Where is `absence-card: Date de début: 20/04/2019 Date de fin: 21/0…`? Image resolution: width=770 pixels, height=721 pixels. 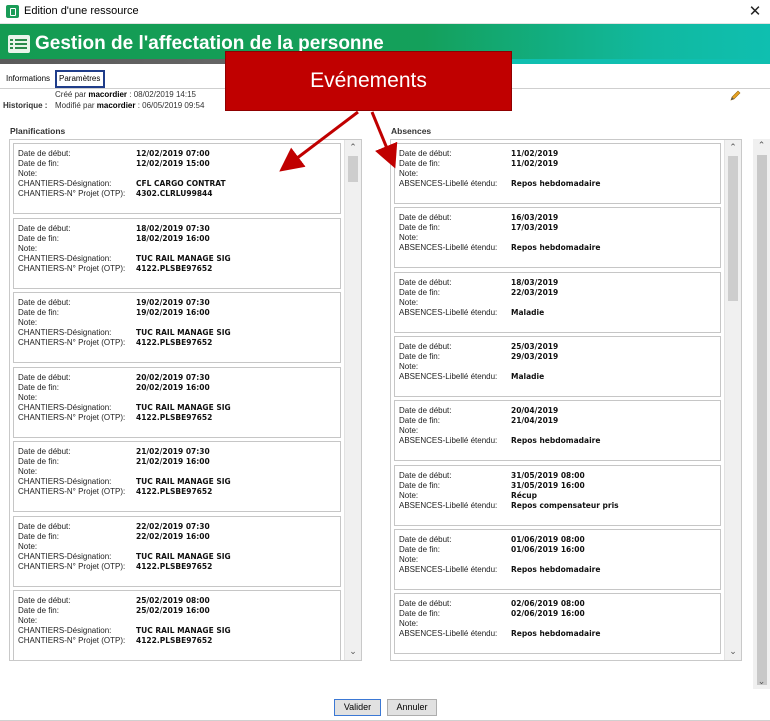 absence-card: Date de début: 20/04/2019 Date de fin: 21/0… is located at coordinates (557, 431).